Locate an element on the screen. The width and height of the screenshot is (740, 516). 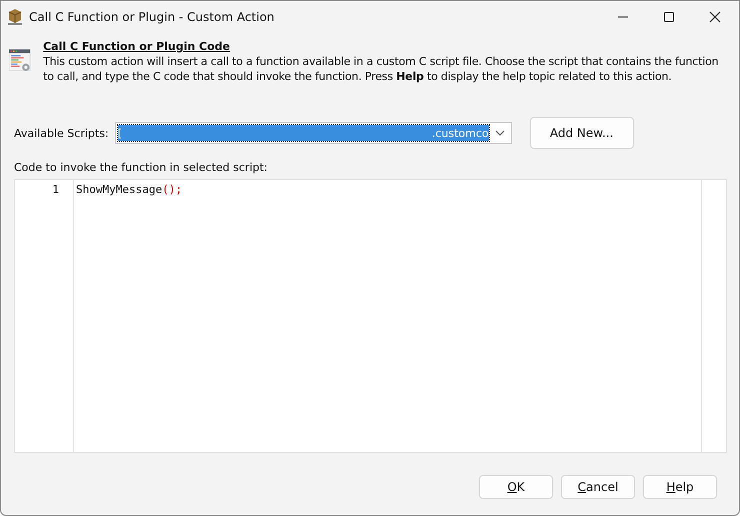
scripts-label: Available Scripts: is located at coordinates (61, 133).